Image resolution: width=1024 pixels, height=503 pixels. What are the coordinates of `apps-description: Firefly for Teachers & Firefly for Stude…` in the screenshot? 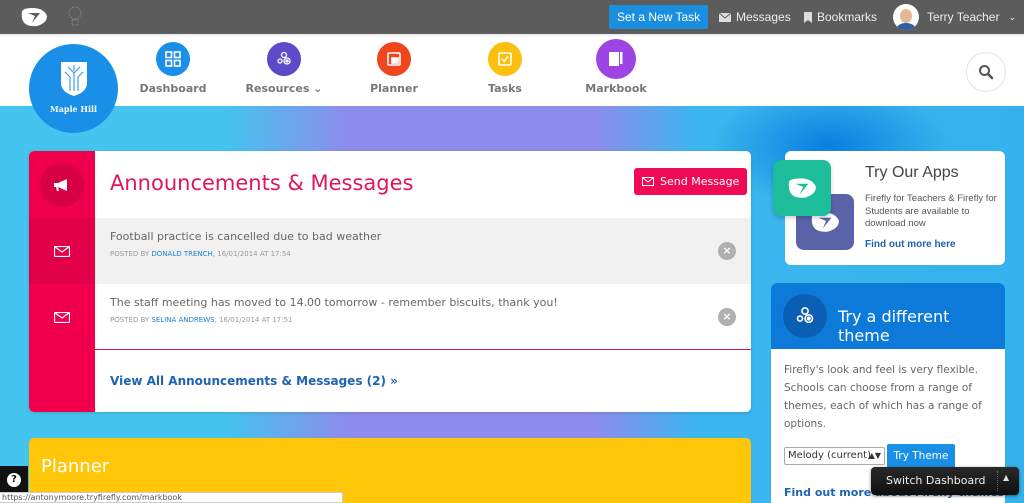 It's located at (931, 211).